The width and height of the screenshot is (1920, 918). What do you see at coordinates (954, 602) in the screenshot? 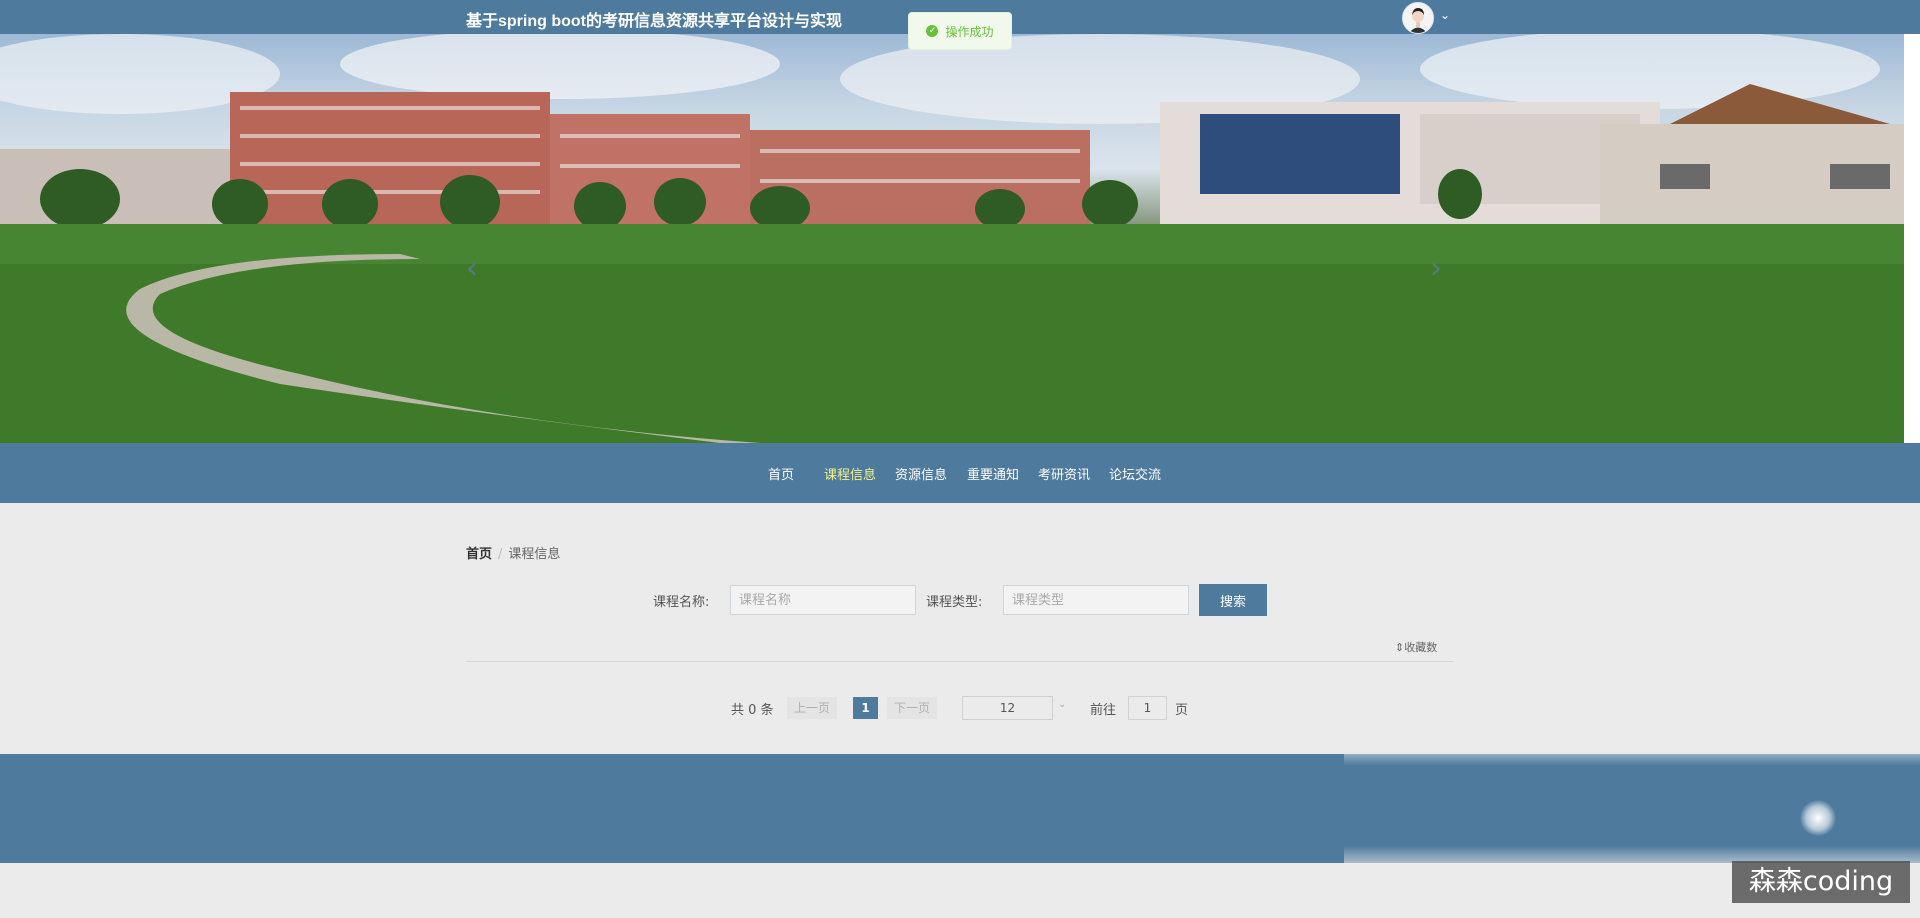
I see `course-type-label: 课程类型:` at bounding box center [954, 602].